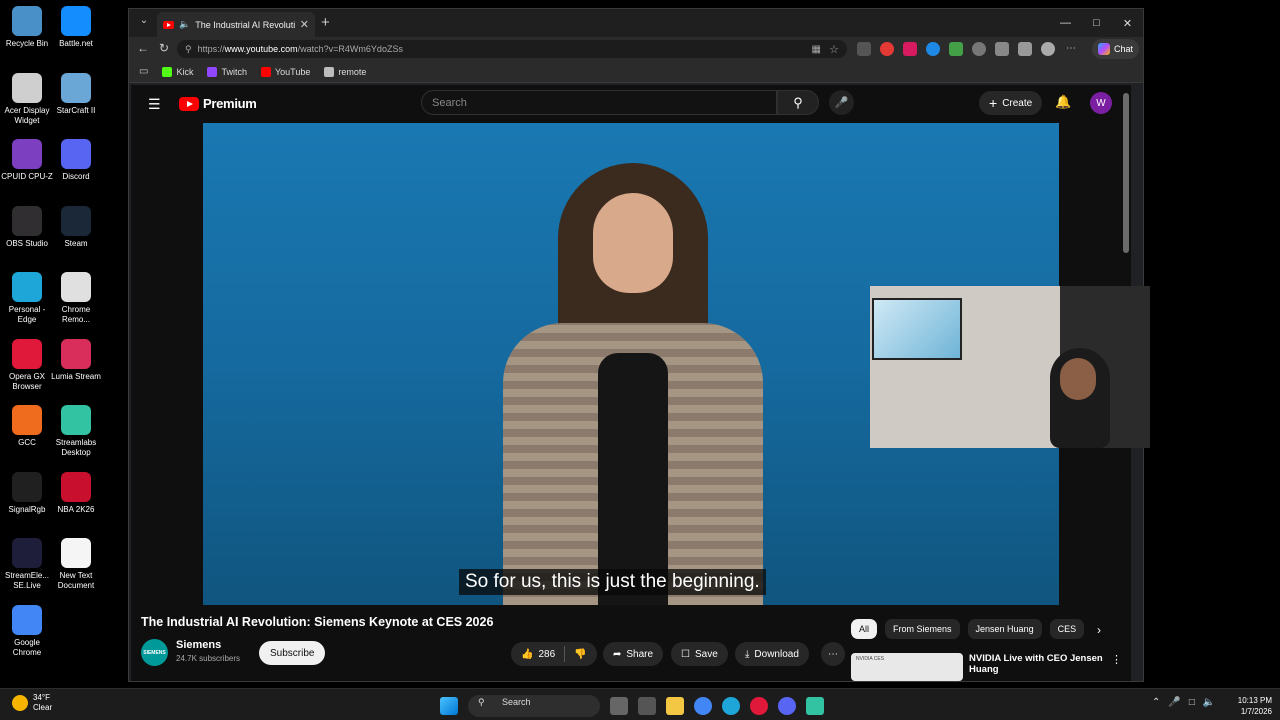 The height and width of the screenshot is (720, 1280). What do you see at coordinates (76, 94) in the screenshot?
I see `desktop-shortcut: StarCraft II` at bounding box center [76, 94].